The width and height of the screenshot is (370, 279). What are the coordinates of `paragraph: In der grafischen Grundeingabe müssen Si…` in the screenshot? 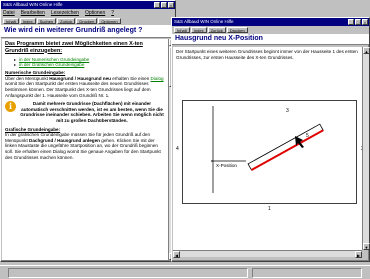 It's located at (85, 146).